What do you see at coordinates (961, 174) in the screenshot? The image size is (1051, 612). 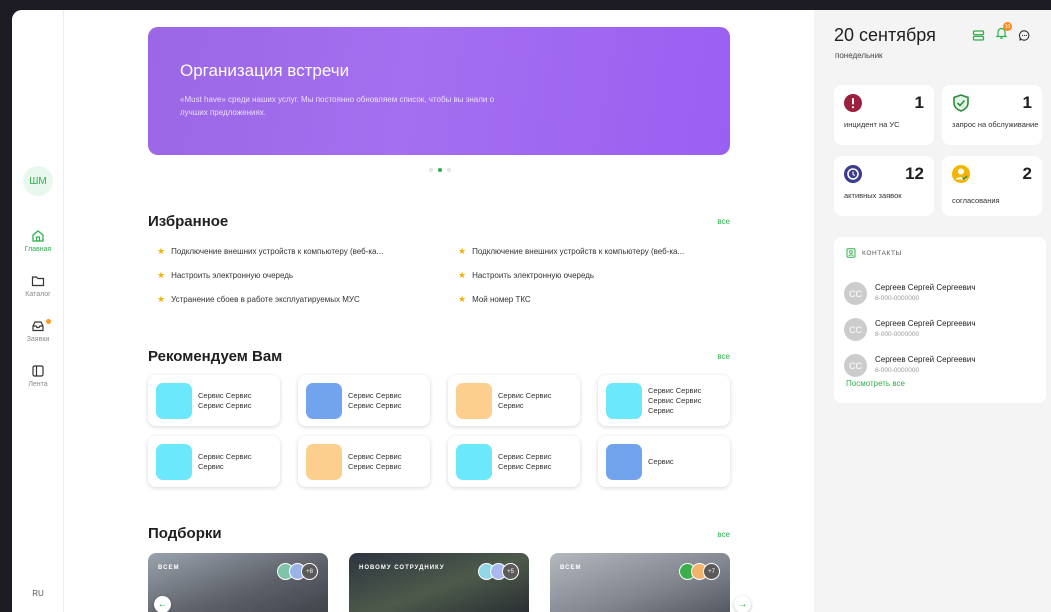 I see `approval-icon` at bounding box center [961, 174].